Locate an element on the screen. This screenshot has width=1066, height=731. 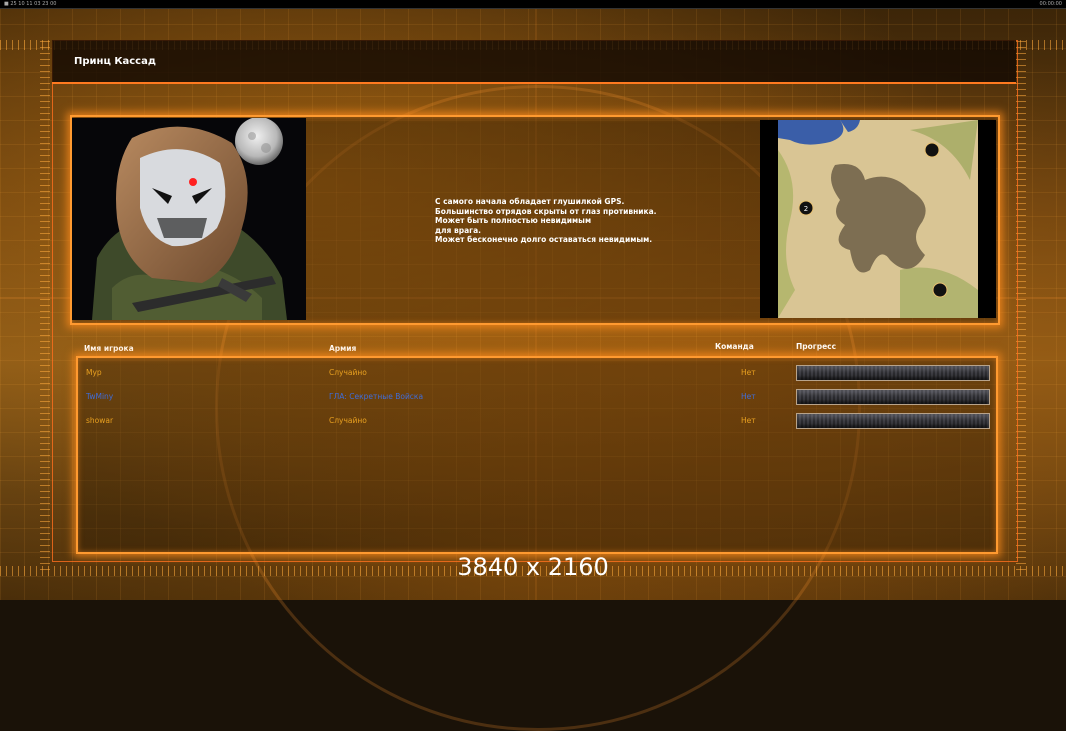
player-name: showar is located at coordinates (100, 420).